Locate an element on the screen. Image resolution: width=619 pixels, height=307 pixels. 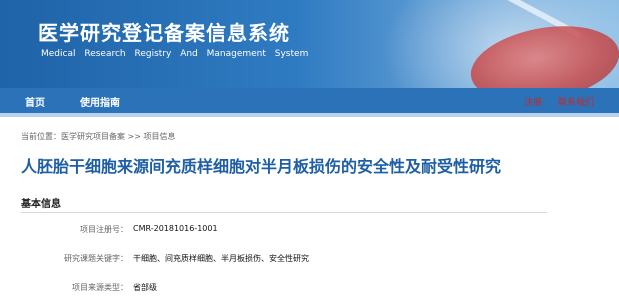
registration-number-label: 项目注册号： is located at coordinates (104, 229).